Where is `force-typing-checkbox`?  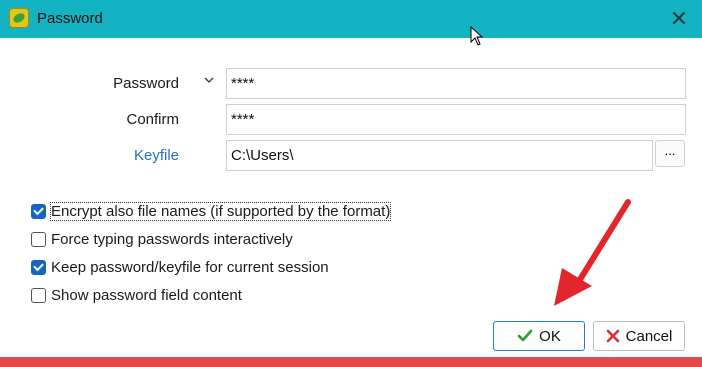
force-typing-checkbox is located at coordinates (38, 239).